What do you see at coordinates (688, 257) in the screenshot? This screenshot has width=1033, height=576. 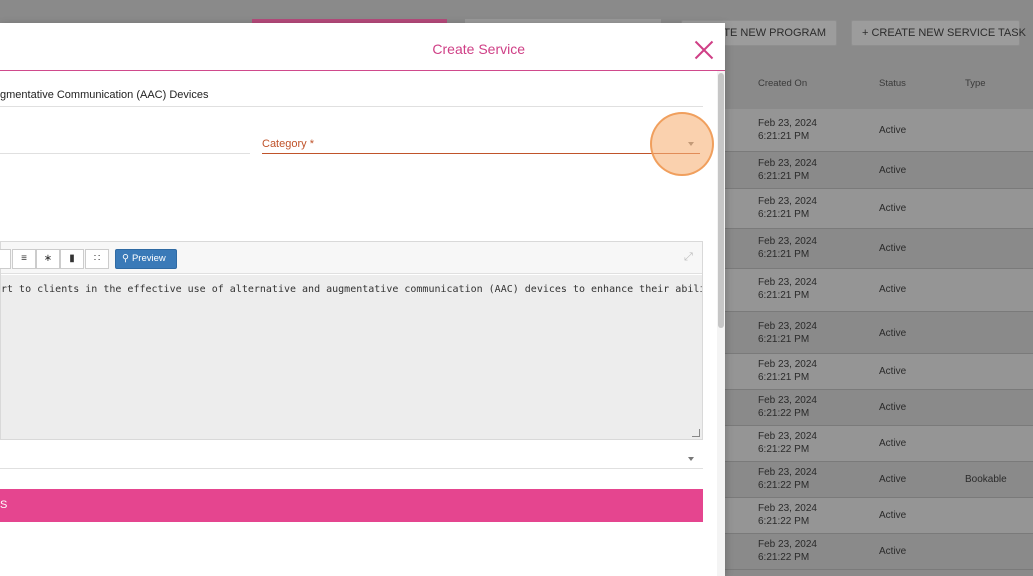 I see `fullscreen-icon: ⤢` at bounding box center [688, 257].